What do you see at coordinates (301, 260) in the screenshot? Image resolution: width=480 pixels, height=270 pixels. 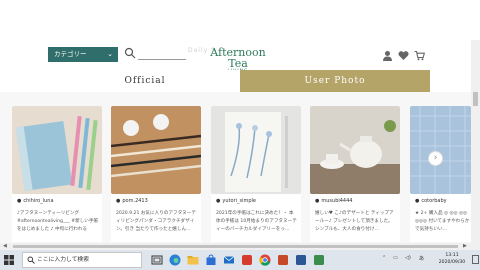 I see `word-icon` at bounding box center [301, 260].